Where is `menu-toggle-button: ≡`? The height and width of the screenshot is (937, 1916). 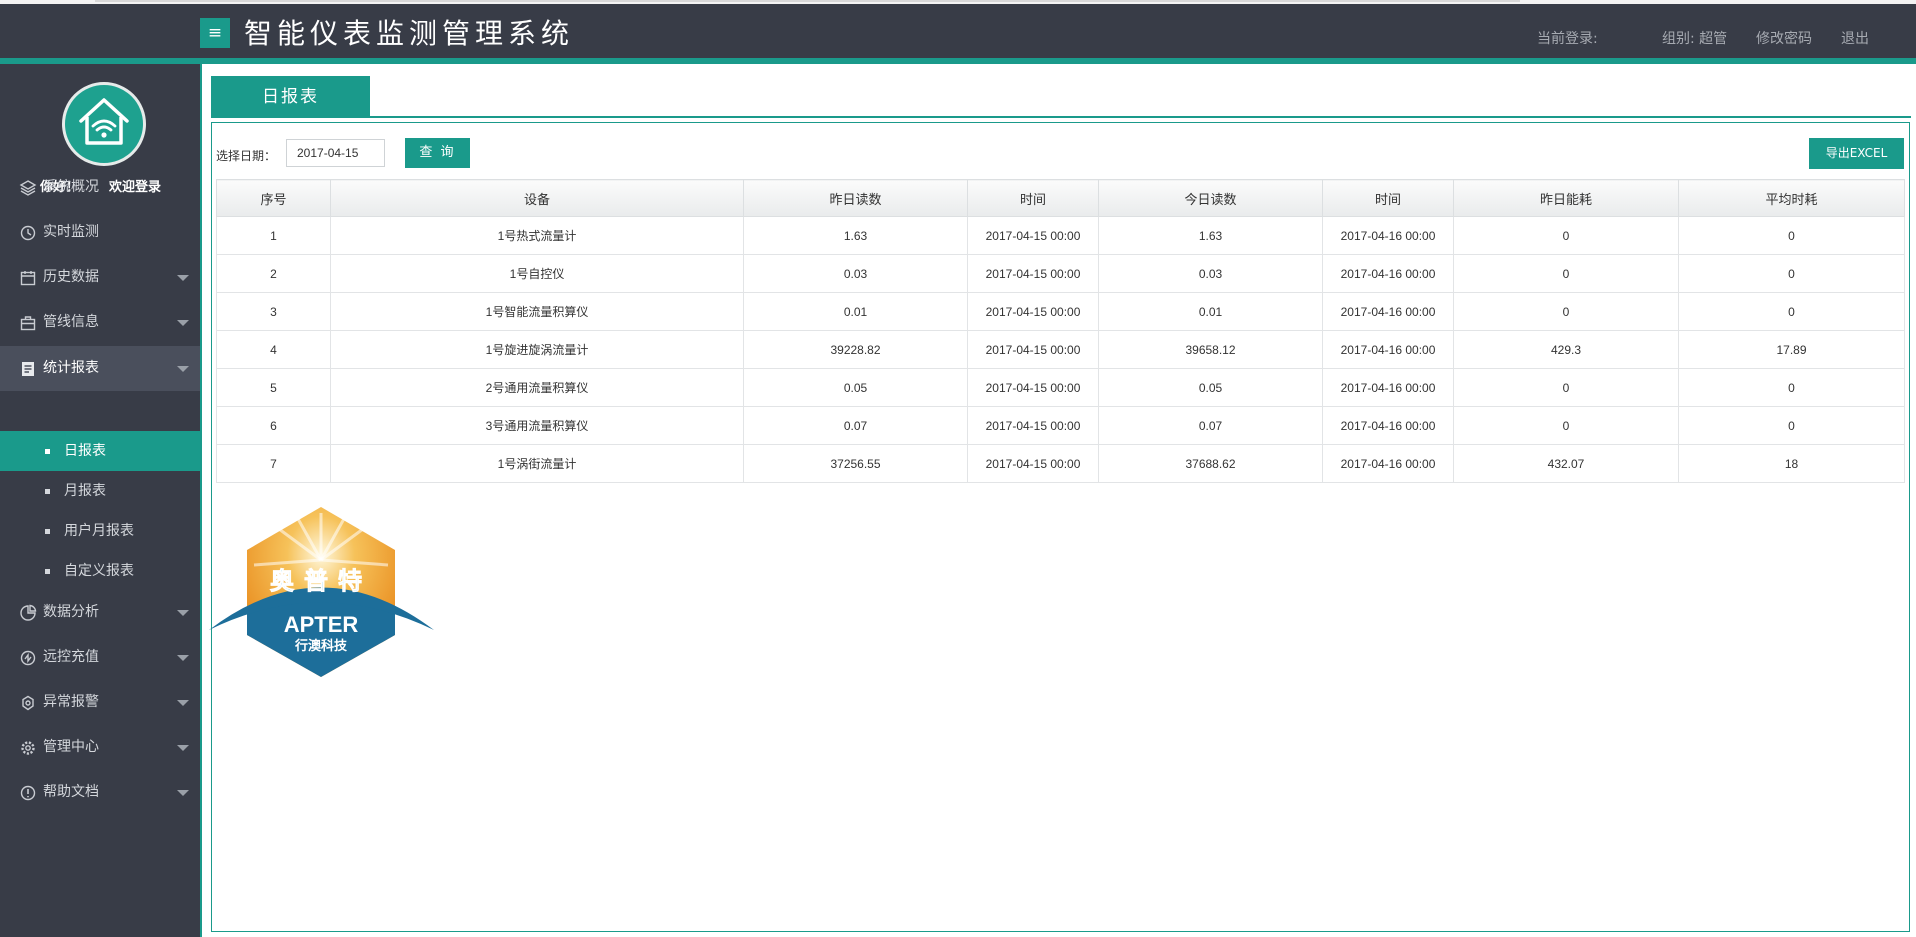 menu-toggle-button: ≡ is located at coordinates (215, 33).